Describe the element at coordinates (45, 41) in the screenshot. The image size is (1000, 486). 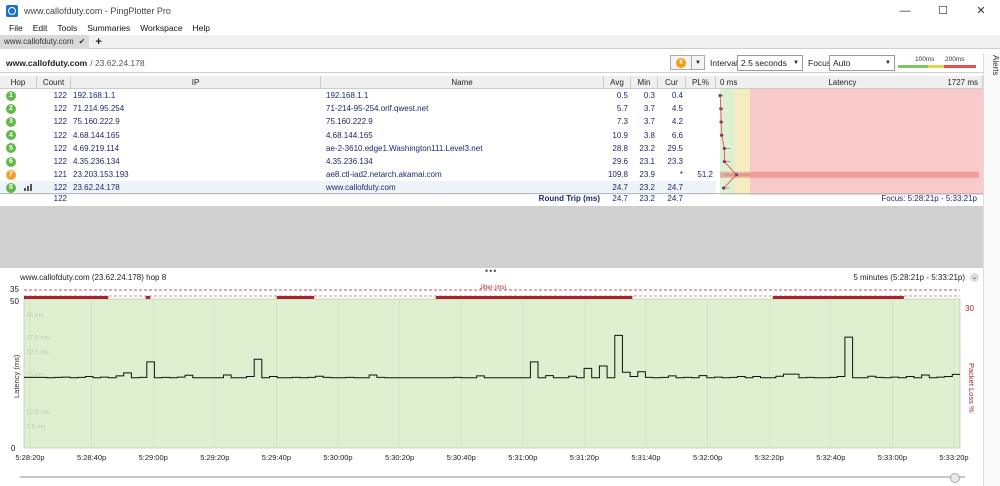
I see `target-tab: www.callofduty.com ✔` at that location.